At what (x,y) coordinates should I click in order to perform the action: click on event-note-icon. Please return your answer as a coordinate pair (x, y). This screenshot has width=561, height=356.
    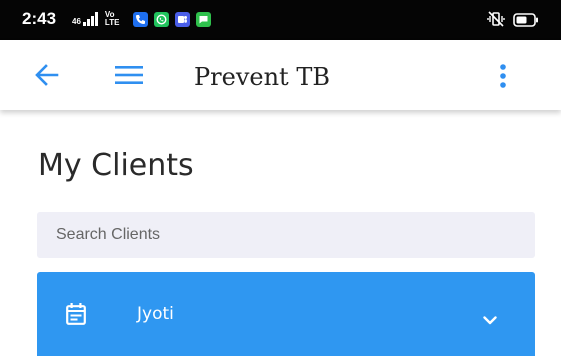
    Looking at the image, I should click on (76, 316).